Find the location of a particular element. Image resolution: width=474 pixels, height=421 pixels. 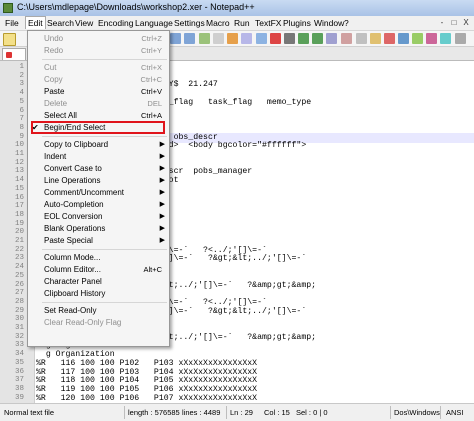

menu-macro: Macro is located at coordinates (218, 23).